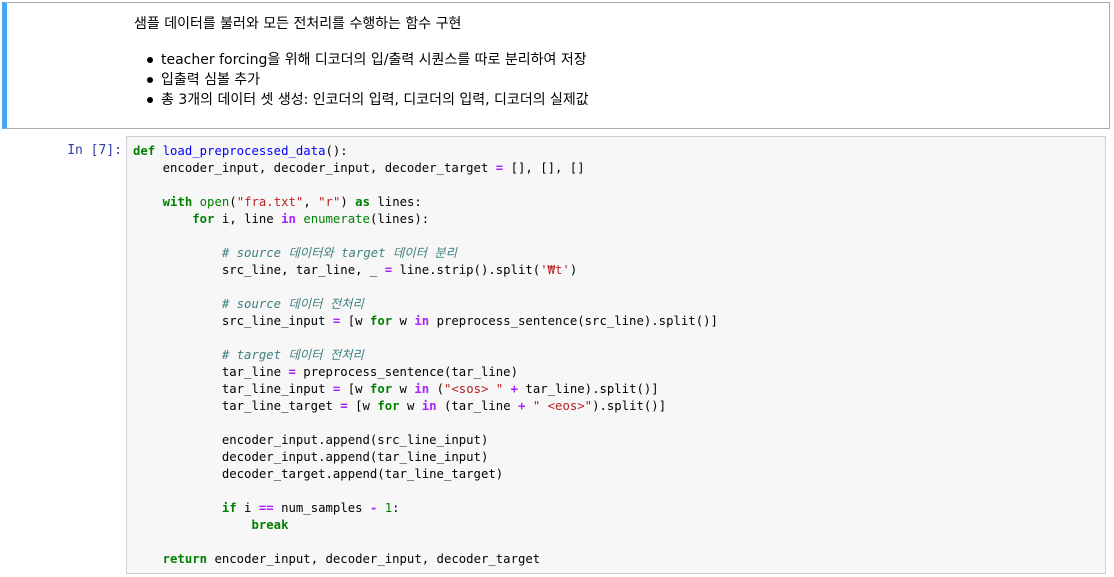 Image resolution: width=1114 pixels, height=577 pixels. I want to click on code-line: for i, line in enumerate(lines):, so click(311, 219).